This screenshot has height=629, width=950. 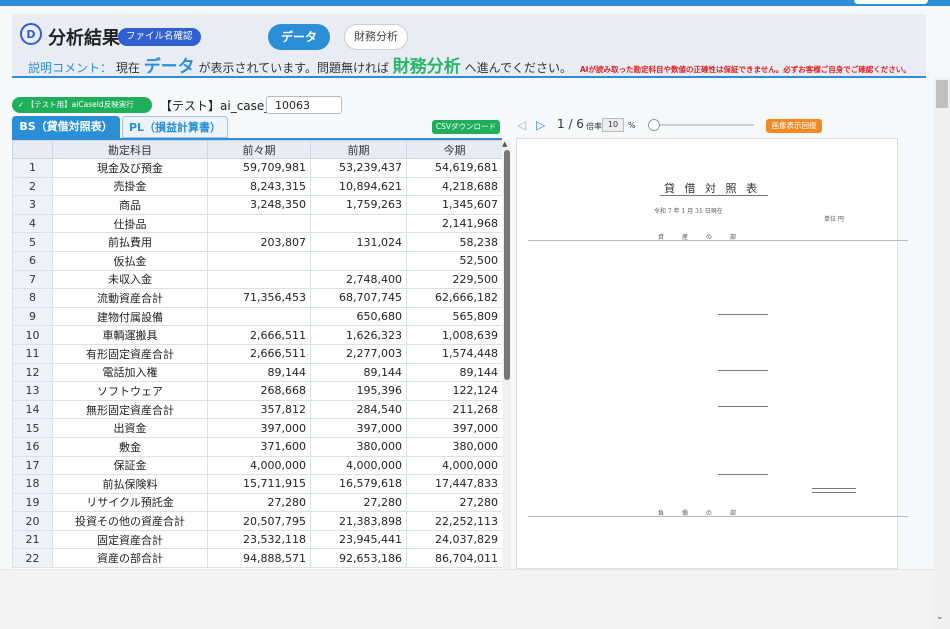 What do you see at coordinates (454, 279) in the screenshot?
I see `value-current: 229,500` at bounding box center [454, 279].